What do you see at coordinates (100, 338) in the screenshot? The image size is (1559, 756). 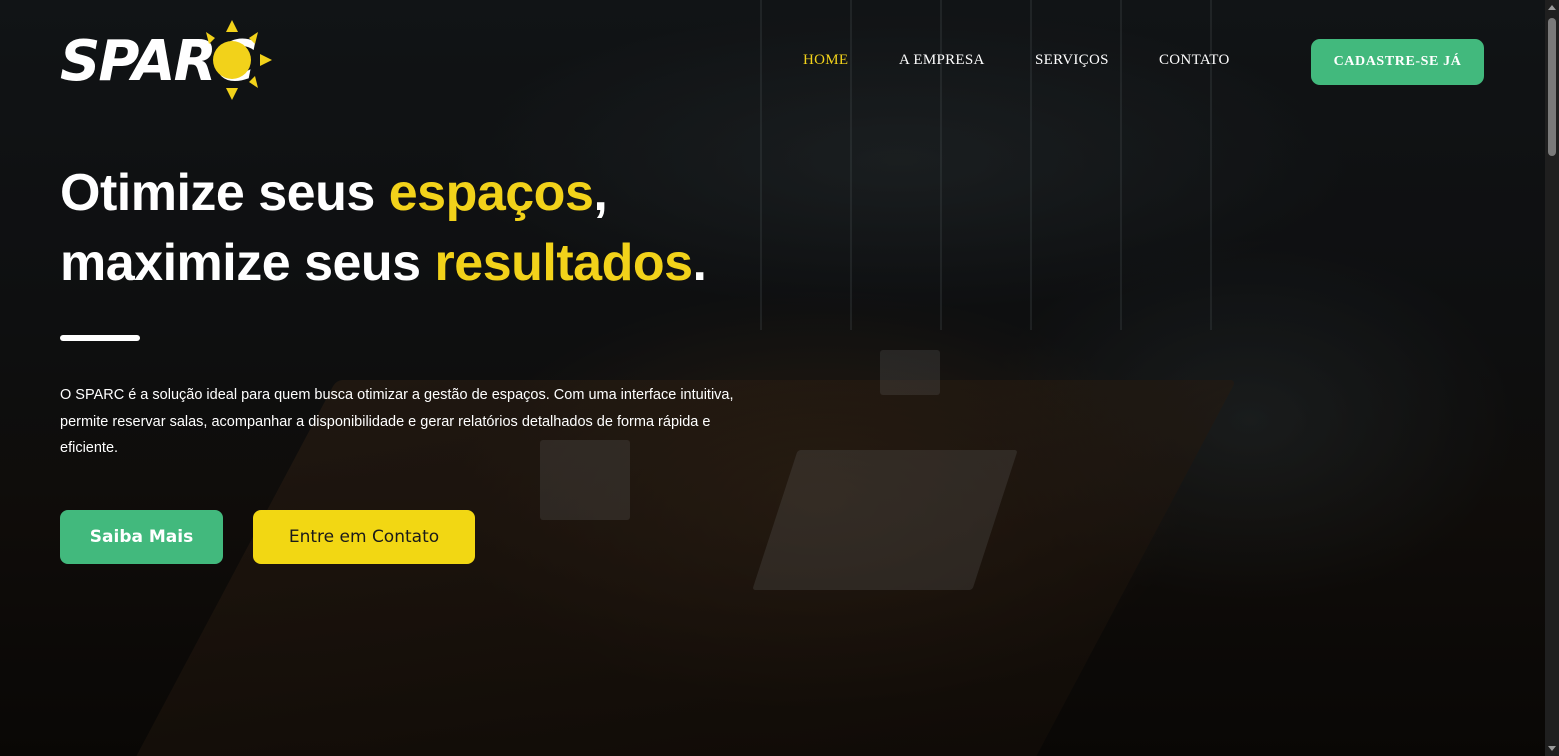 I see `headline-divider` at bounding box center [100, 338].